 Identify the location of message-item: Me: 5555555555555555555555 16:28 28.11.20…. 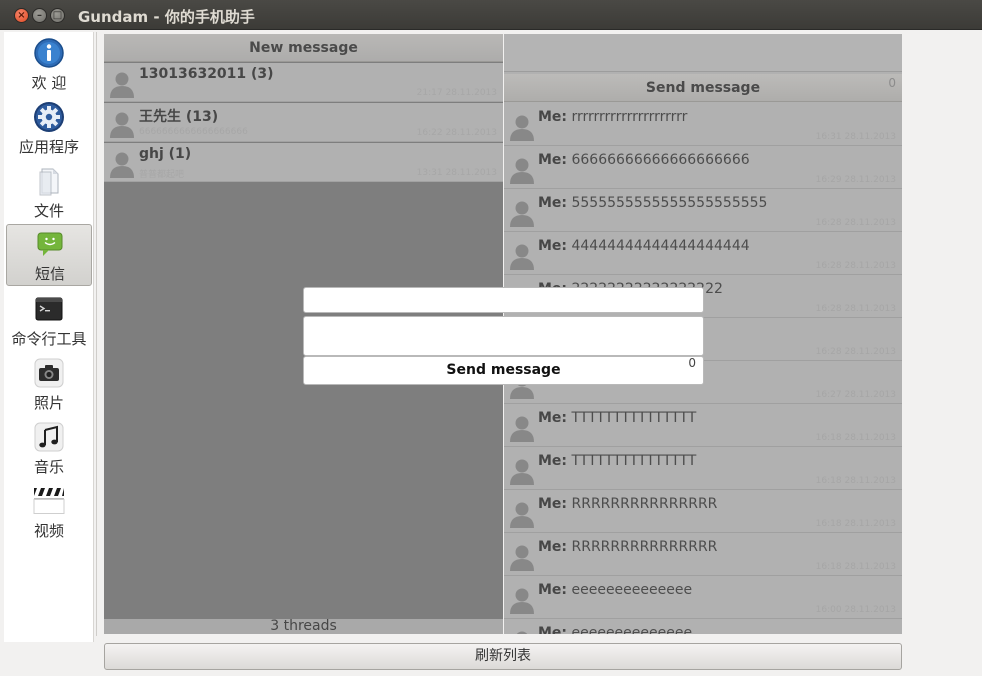
(703, 210).